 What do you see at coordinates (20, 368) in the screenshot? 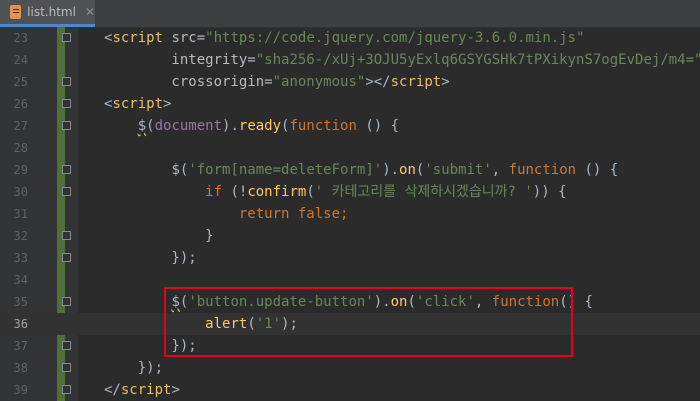
I see `line-number: 38` at bounding box center [20, 368].